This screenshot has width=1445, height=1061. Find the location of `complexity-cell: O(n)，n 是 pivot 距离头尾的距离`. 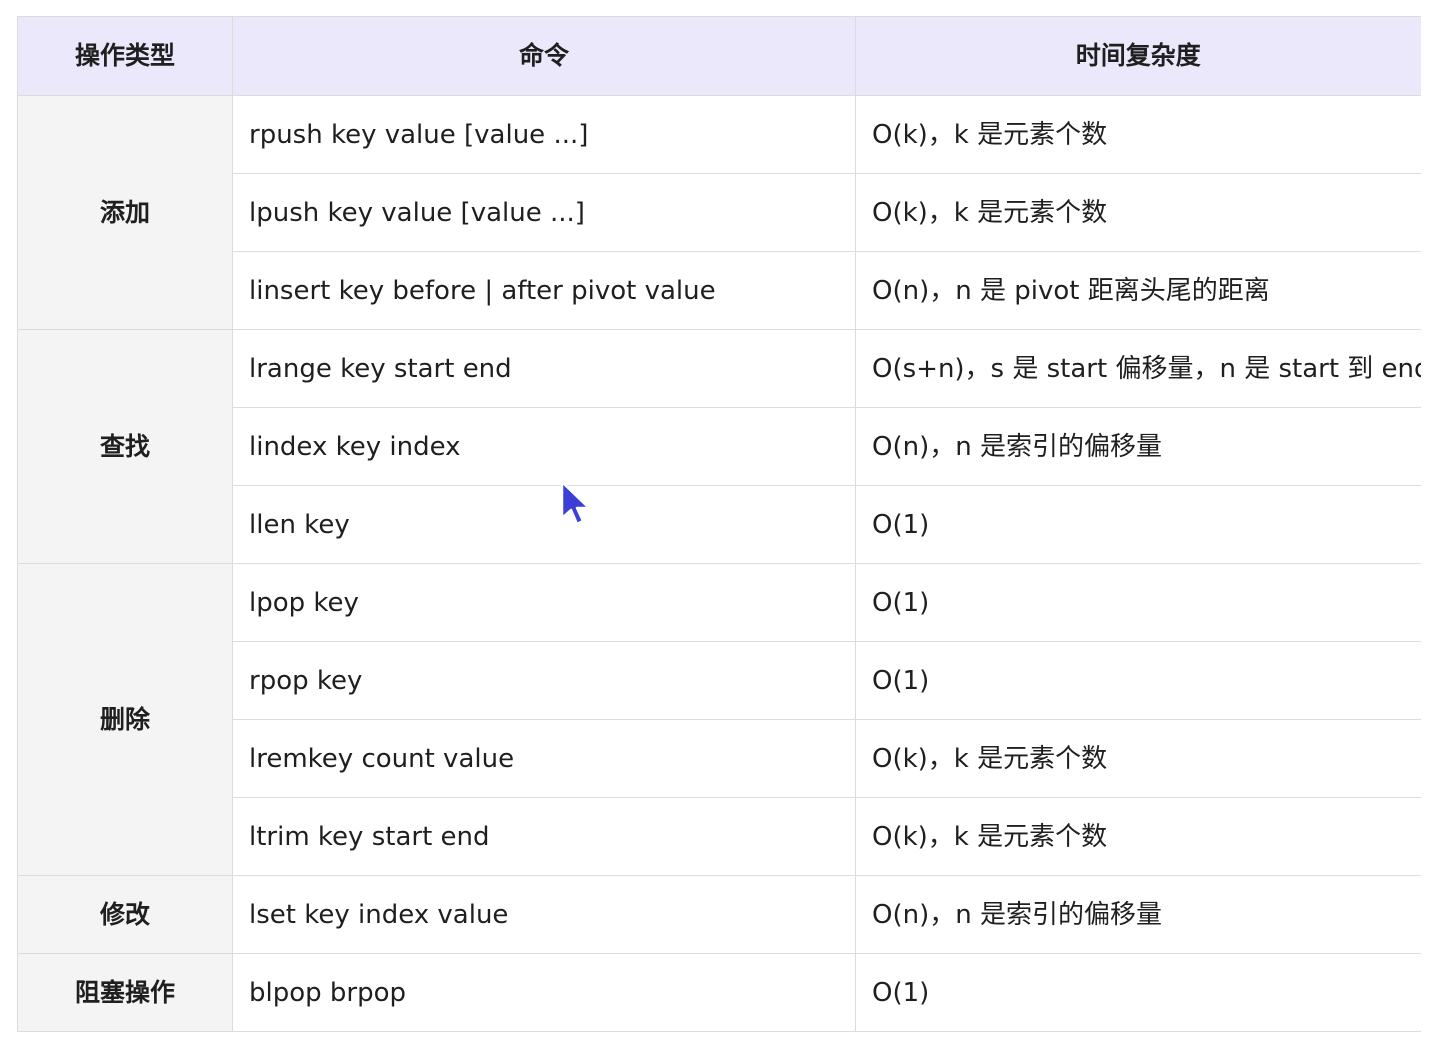

complexity-cell: O(n)，n 是 pivot 距离头尾的距离 is located at coordinates (1138, 290).